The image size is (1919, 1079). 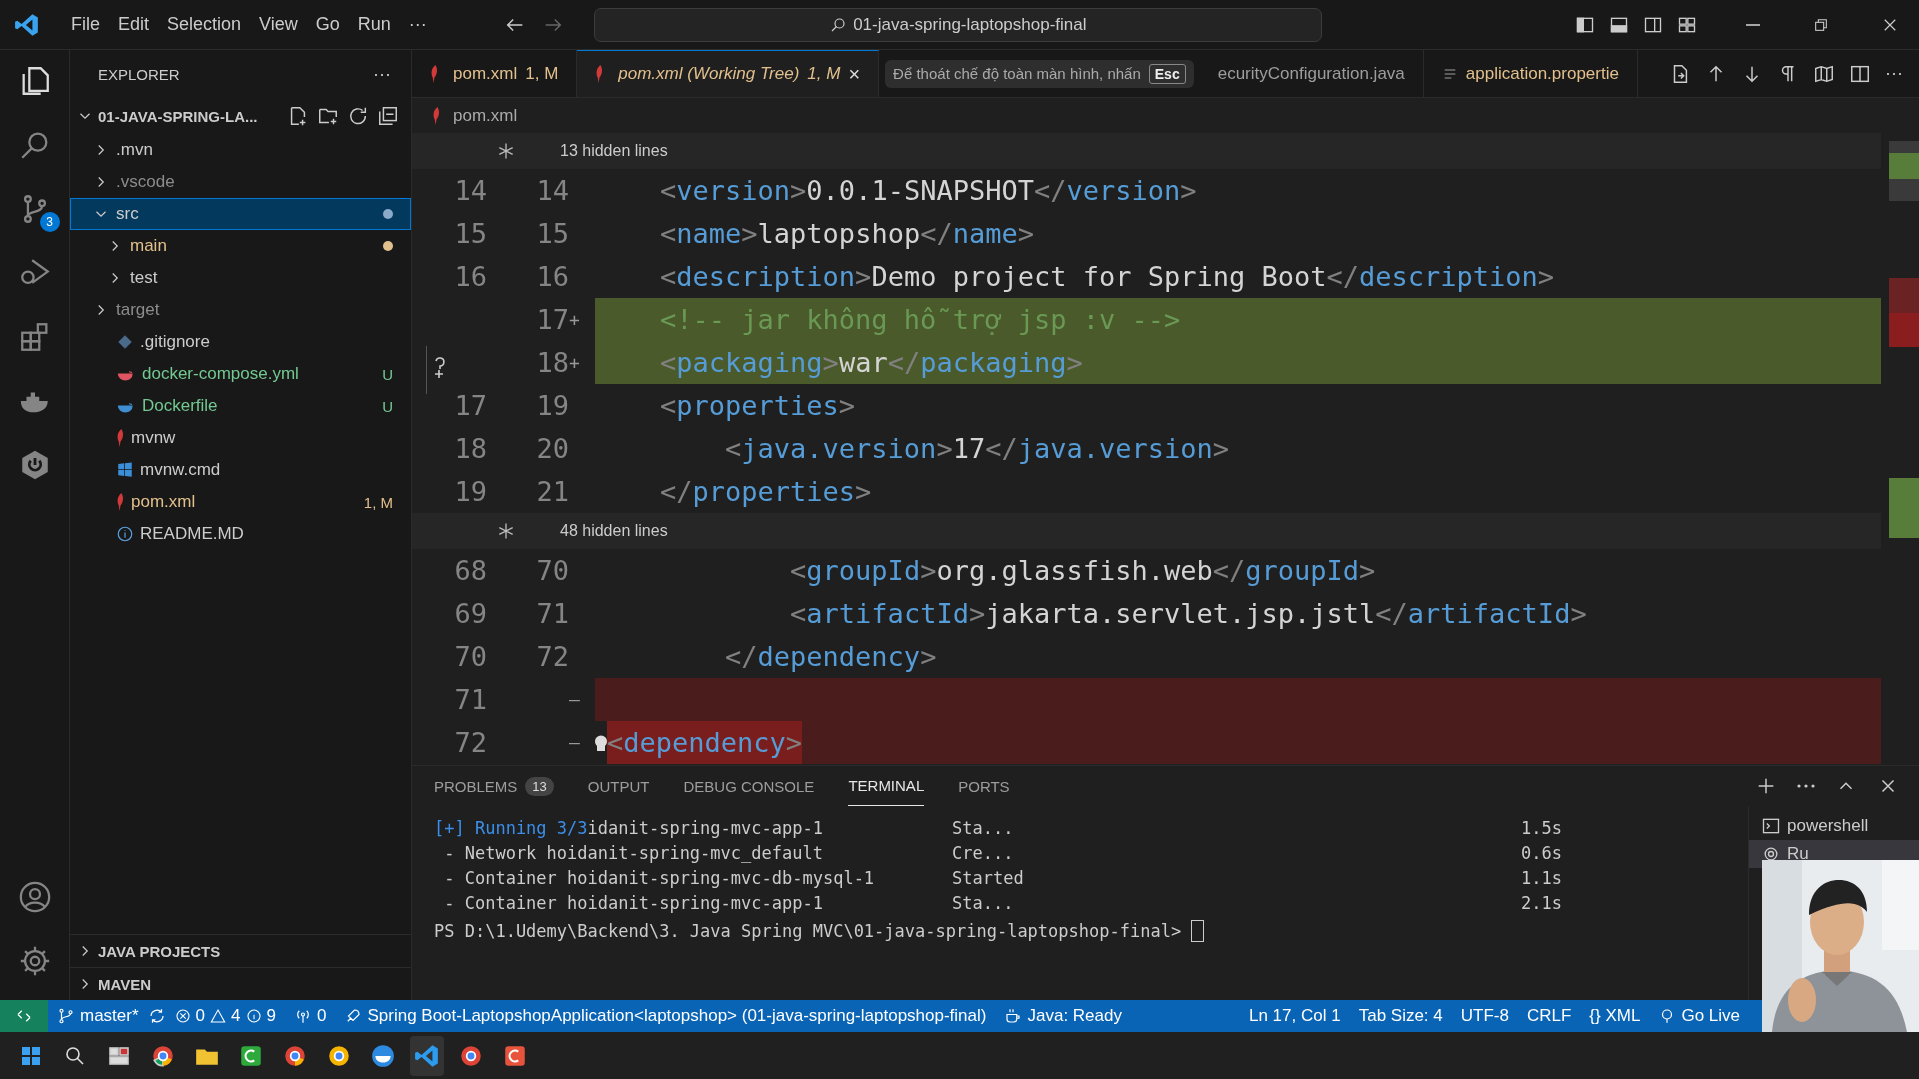 I want to click on breadcrumb: pom.xml, so click(x=485, y=115).